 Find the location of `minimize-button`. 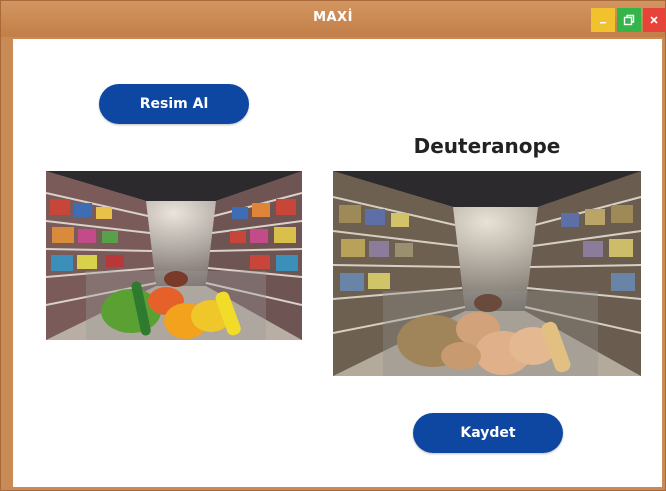

minimize-button is located at coordinates (603, 20).